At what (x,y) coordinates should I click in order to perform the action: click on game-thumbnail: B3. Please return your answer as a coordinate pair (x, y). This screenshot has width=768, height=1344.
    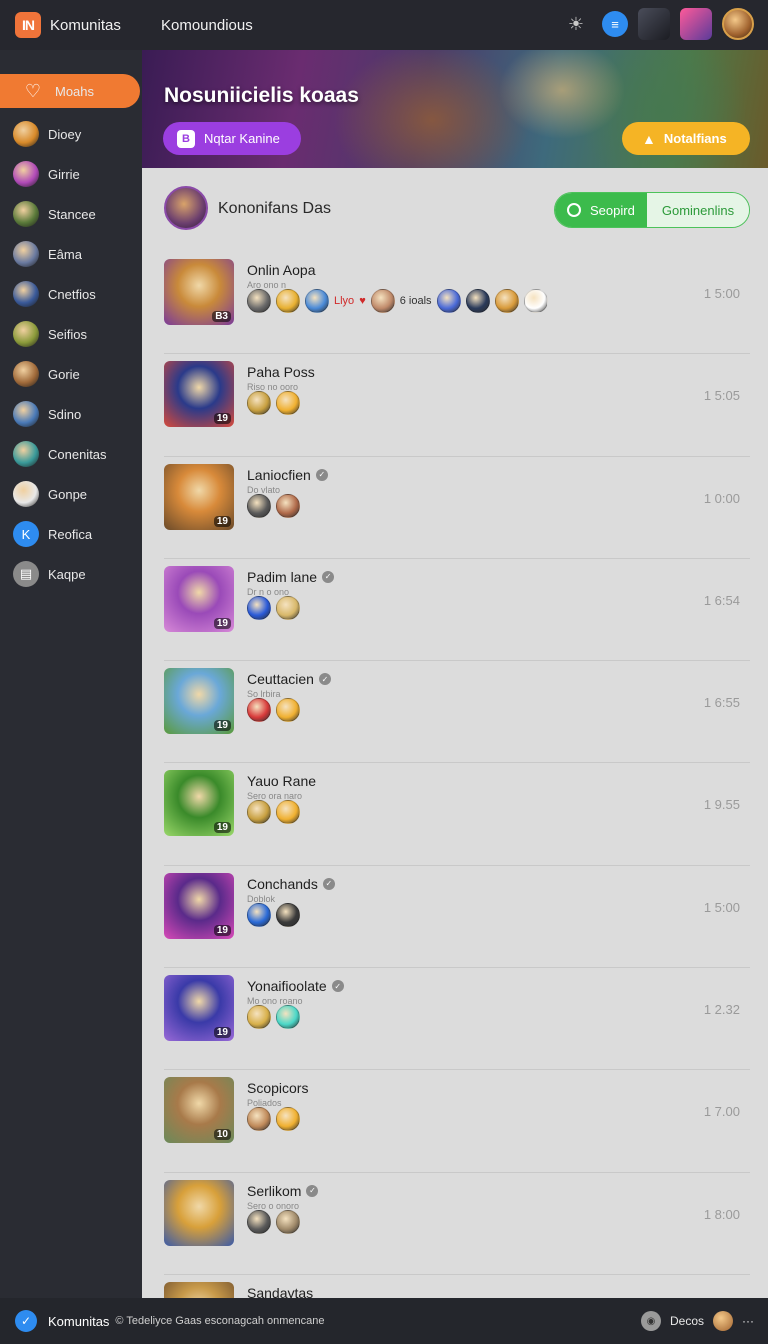
    Looking at the image, I should click on (199, 292).